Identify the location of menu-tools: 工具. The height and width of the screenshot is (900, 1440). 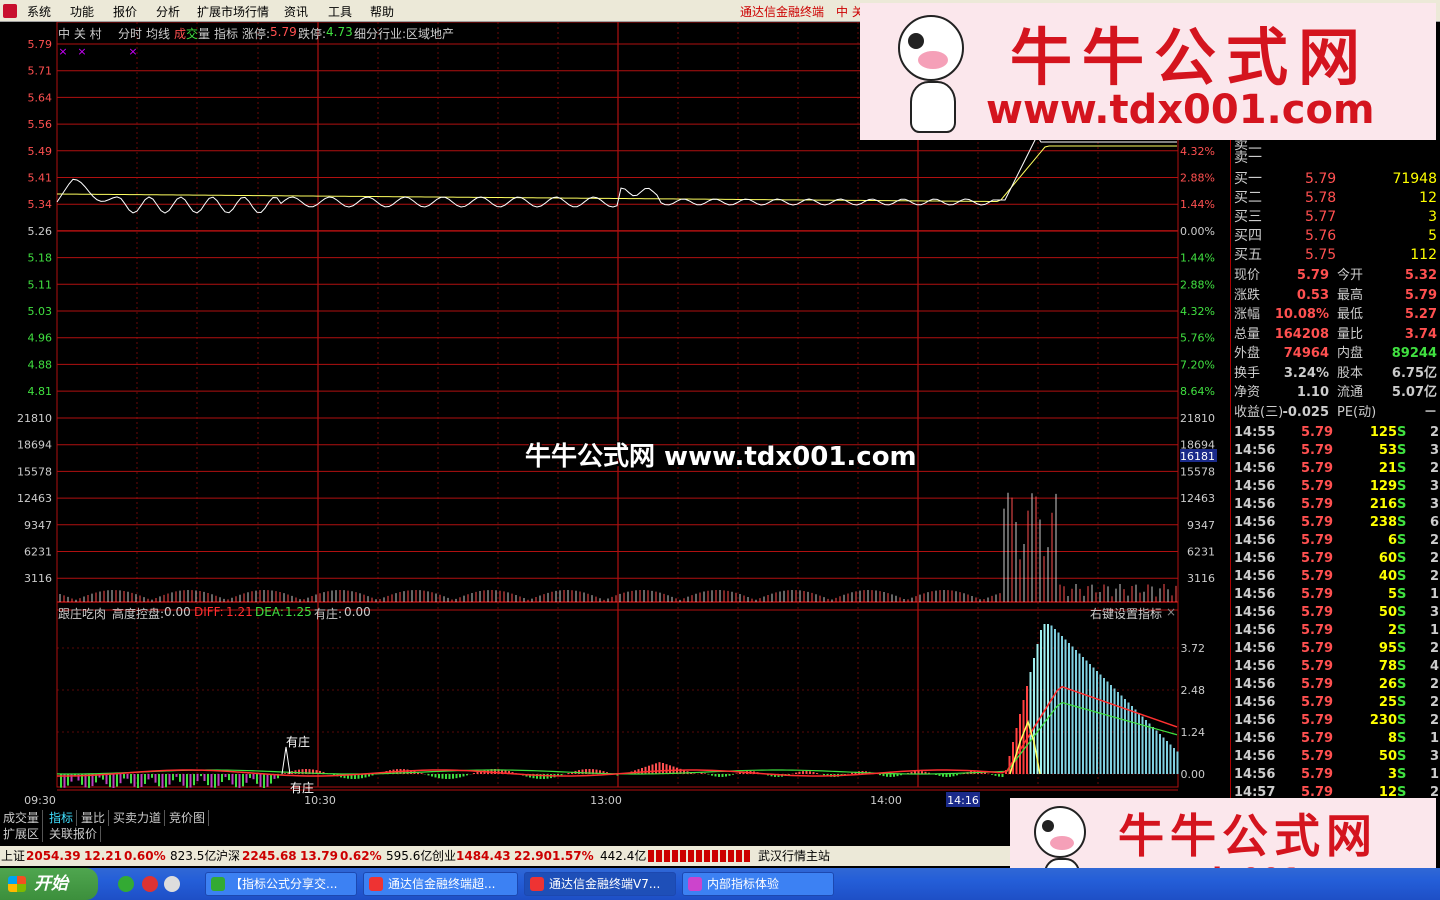
(340, 11).